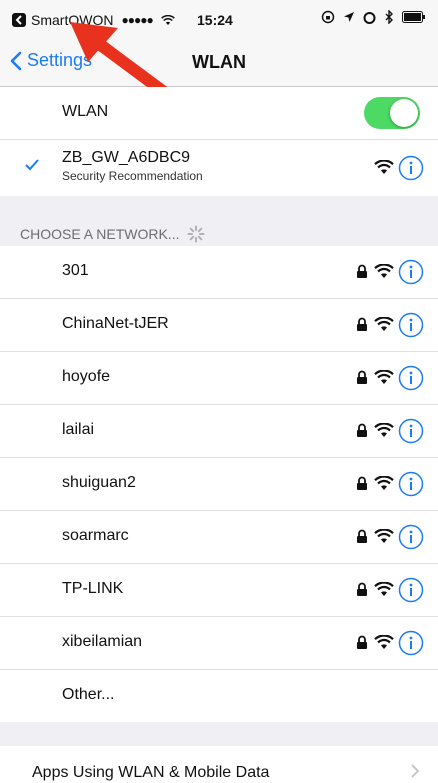  I want to click on wlan-toggle, so click(392, 113).